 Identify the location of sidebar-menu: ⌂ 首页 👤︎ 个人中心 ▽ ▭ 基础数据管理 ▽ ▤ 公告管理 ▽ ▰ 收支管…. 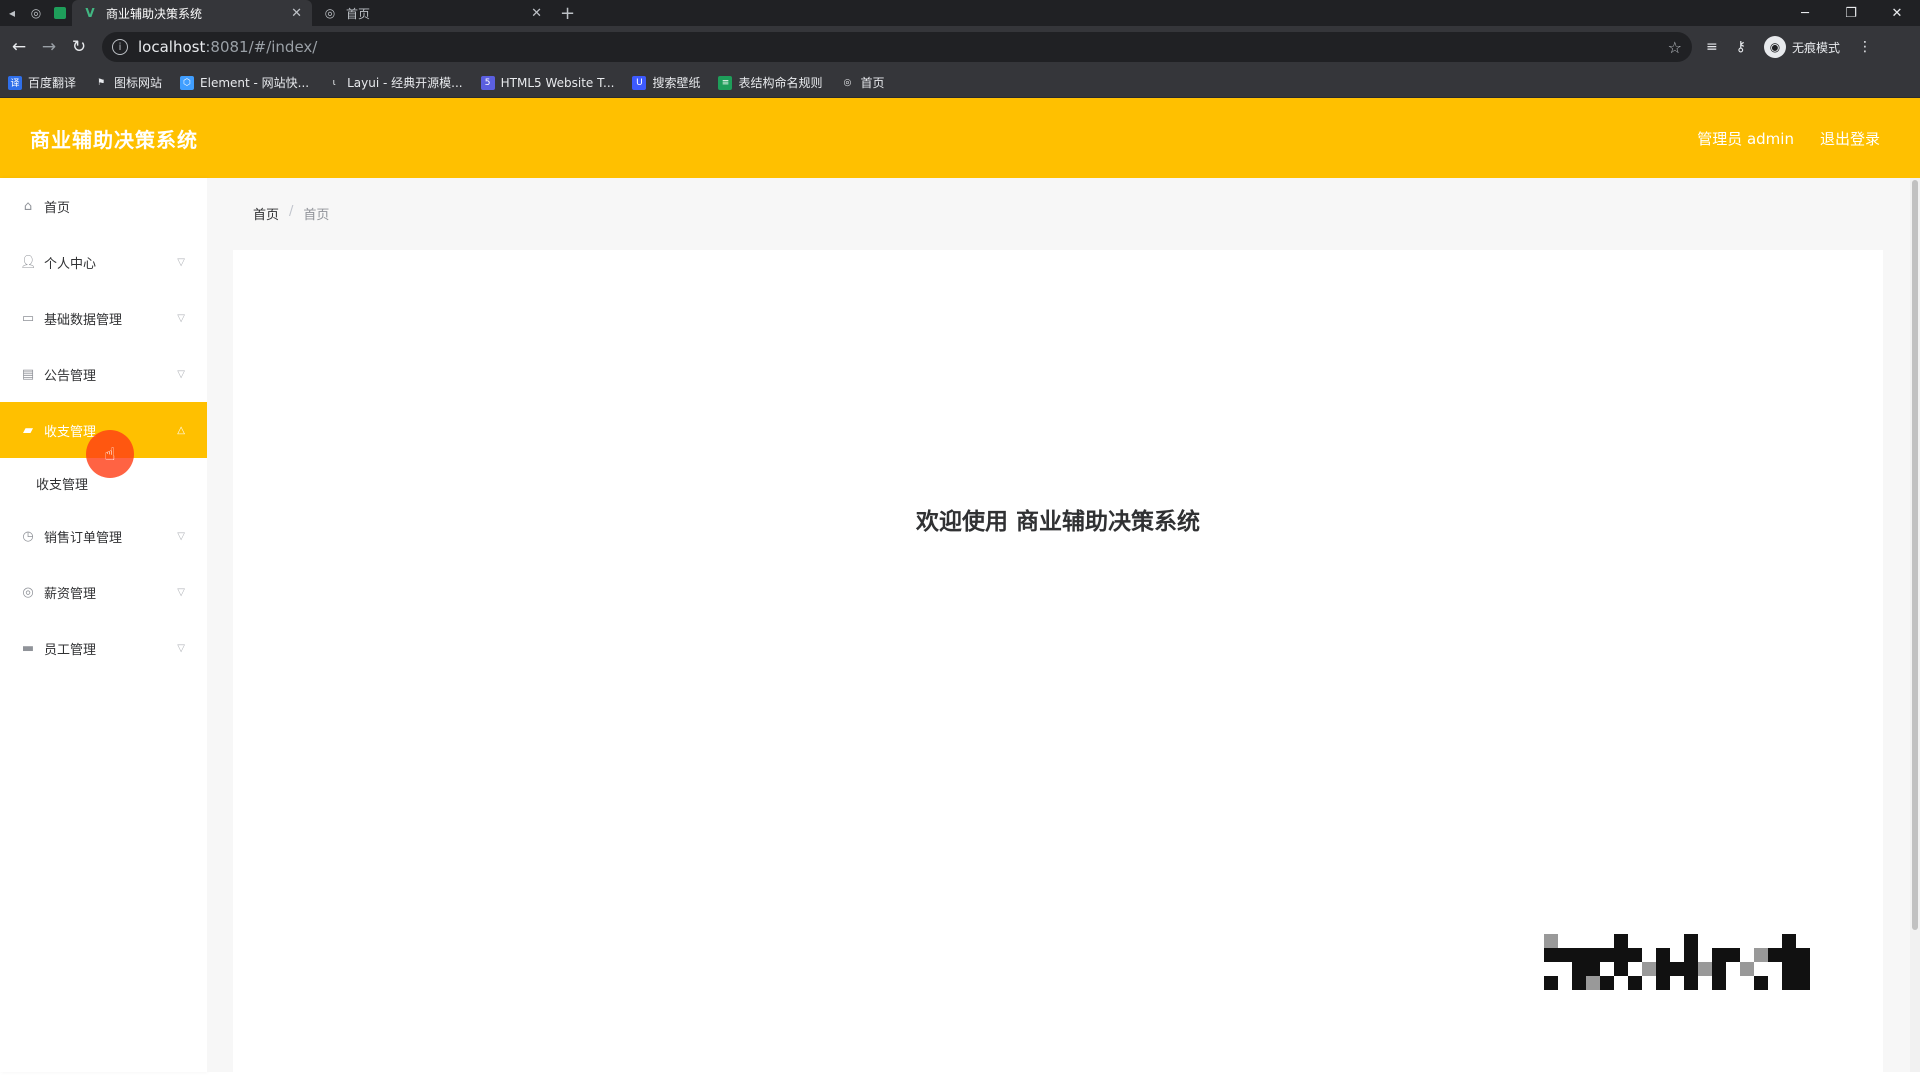
(103, 625).